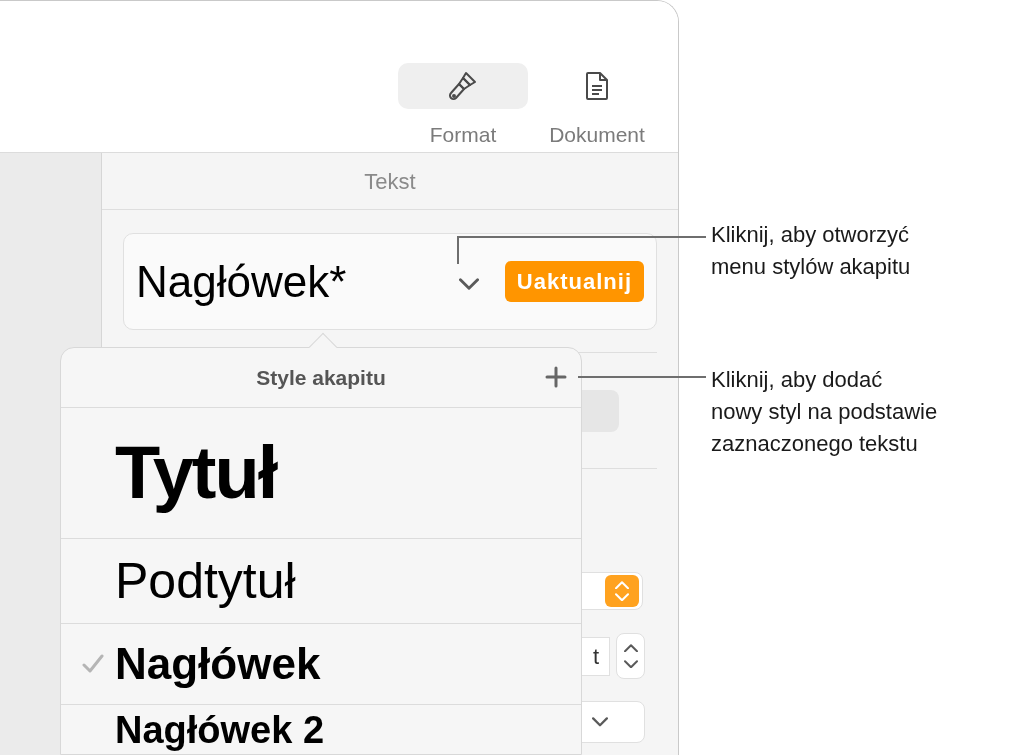 The height and width of the screenshot is (755, 1024). What do you see at coordinates (93, 664) in the screenshot?
I see `checkmark-icon` at bounding box center [93, 664].